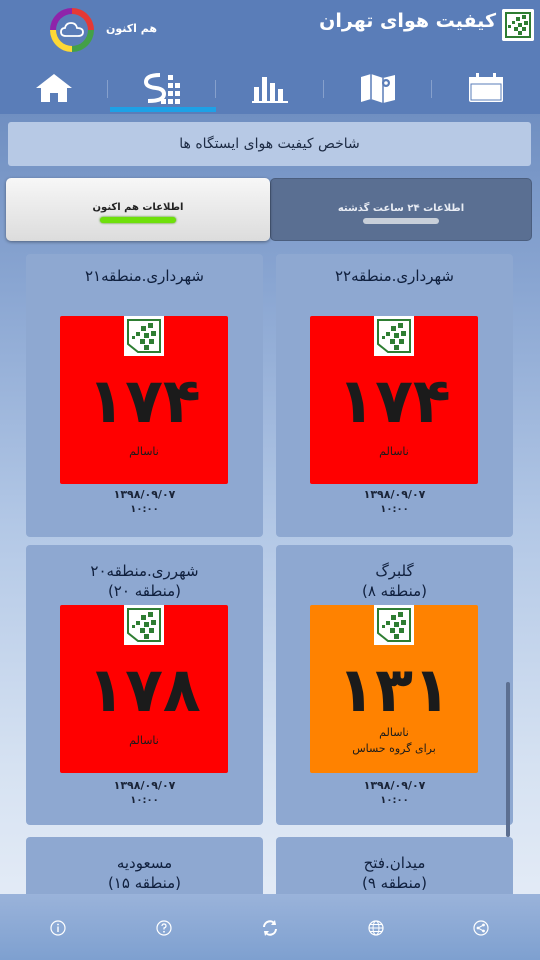 The image size is (540, 960). I want to click on current-data-indicator, so click(138, 220).